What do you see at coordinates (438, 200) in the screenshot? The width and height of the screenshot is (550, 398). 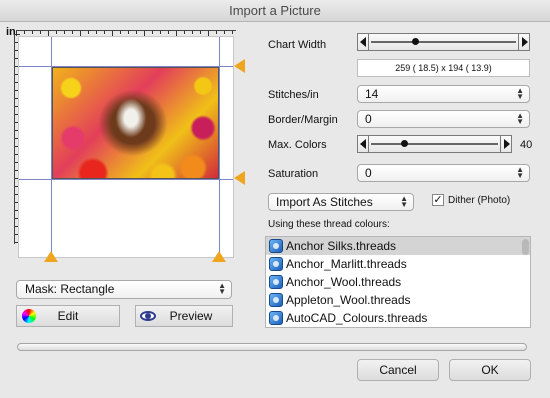 I see `dither-checkbox: ✓` at bounding box center [438, 200].